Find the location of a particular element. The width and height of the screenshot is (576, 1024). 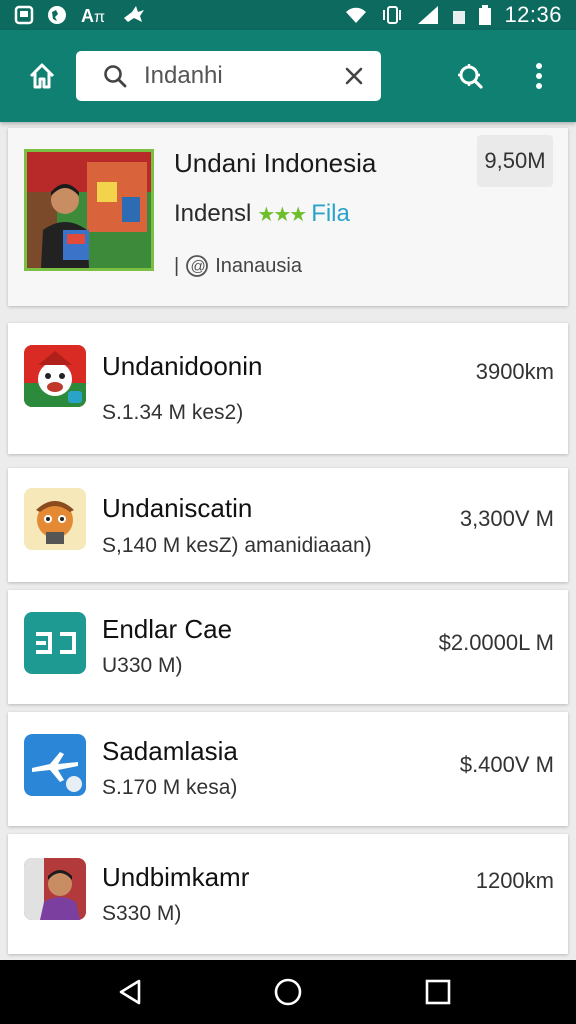

recents-button is located at coordinates (438, 992).